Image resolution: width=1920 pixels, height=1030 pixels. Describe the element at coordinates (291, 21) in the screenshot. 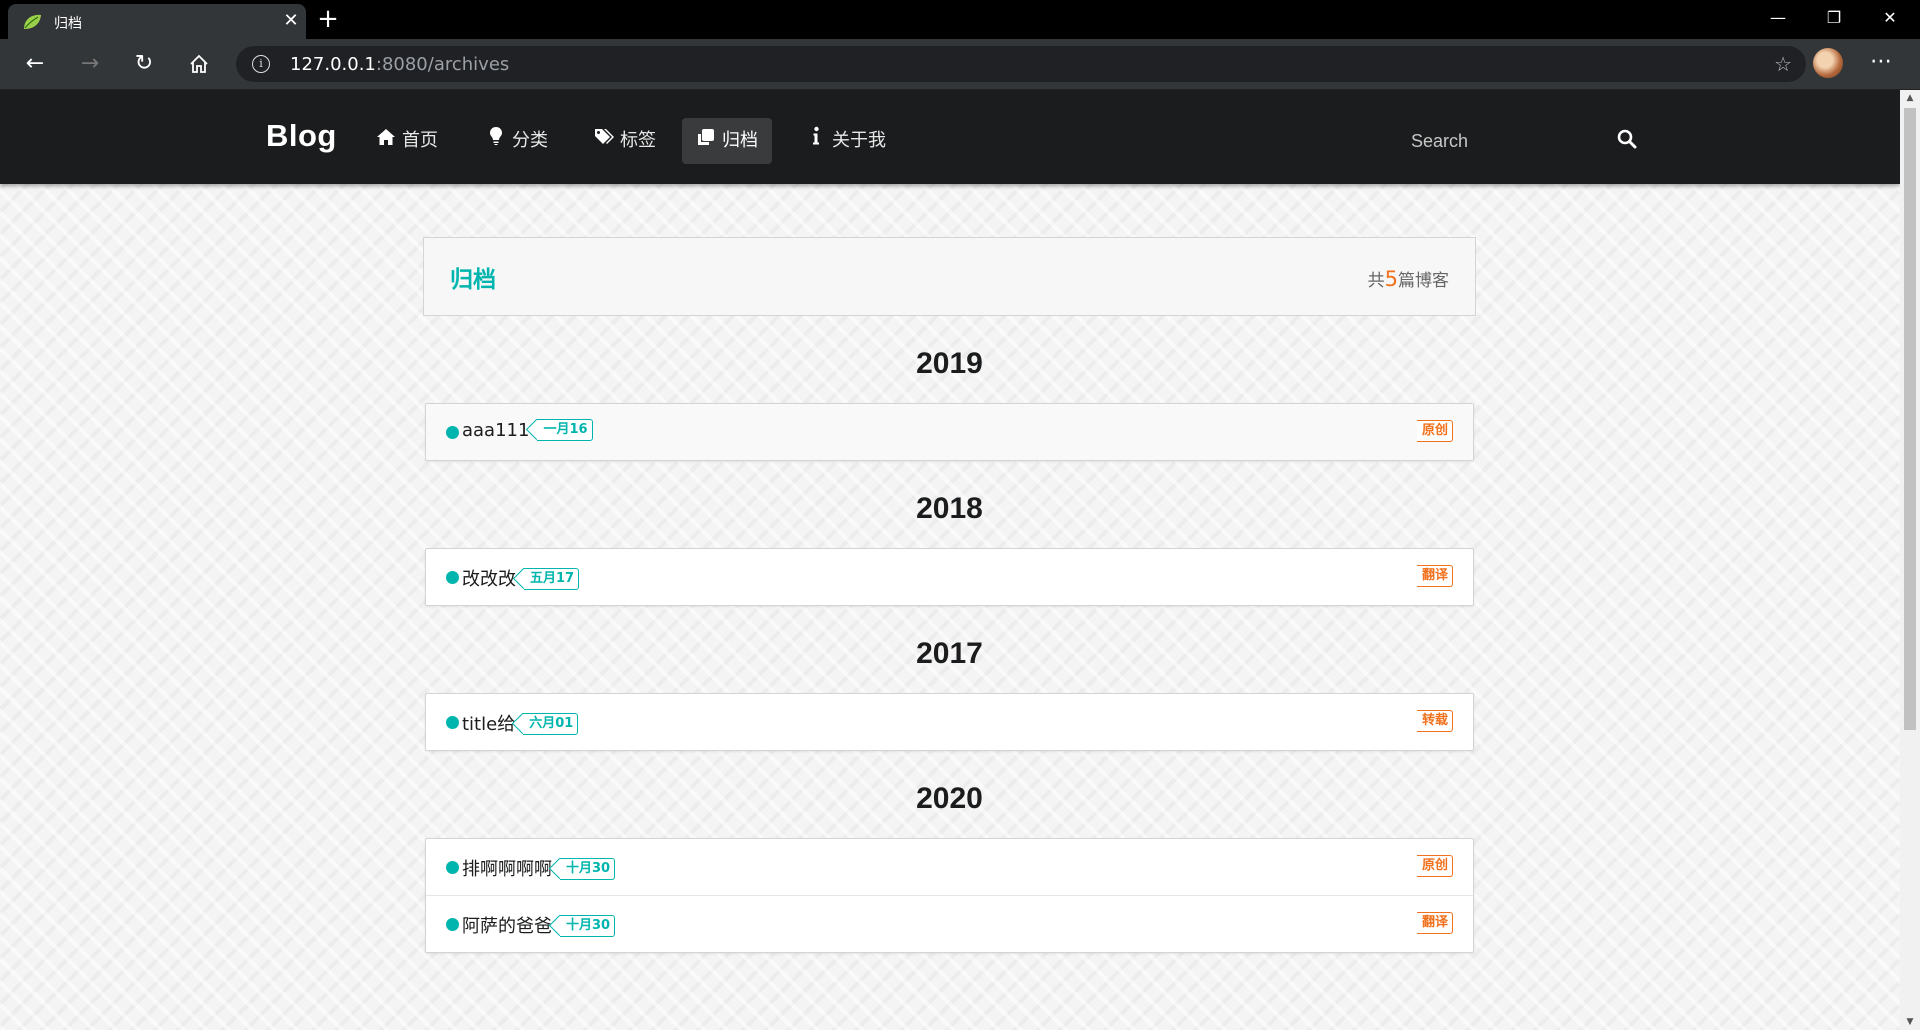

I see `tab-close-icon: ✕` at that location.